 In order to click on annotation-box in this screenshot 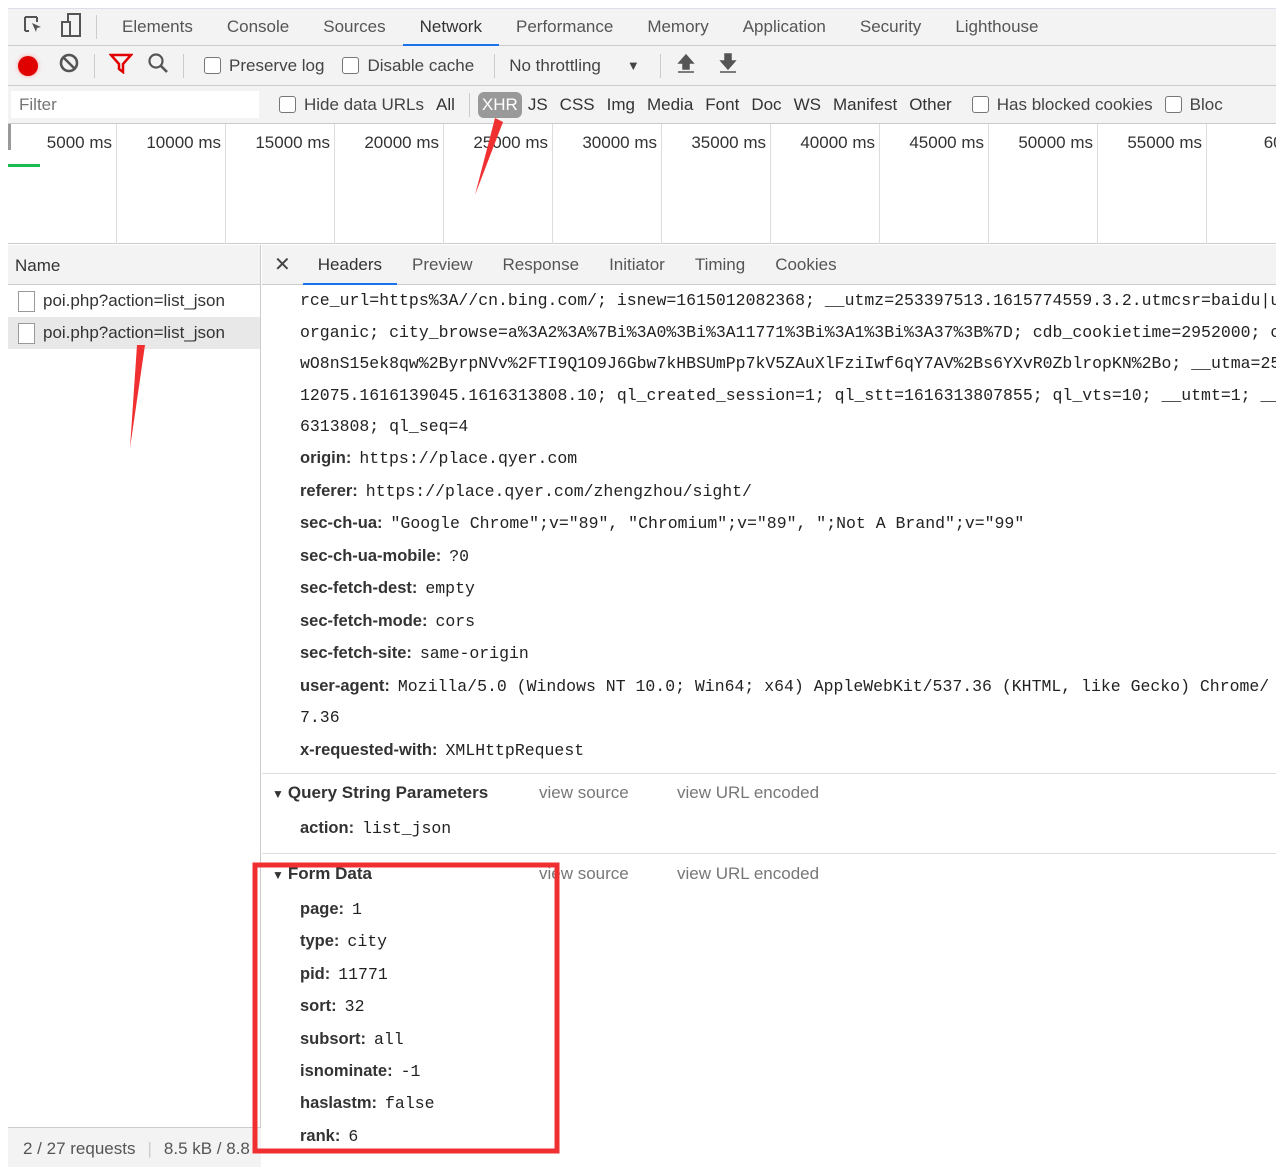, I will do `click(406, 1008)`.